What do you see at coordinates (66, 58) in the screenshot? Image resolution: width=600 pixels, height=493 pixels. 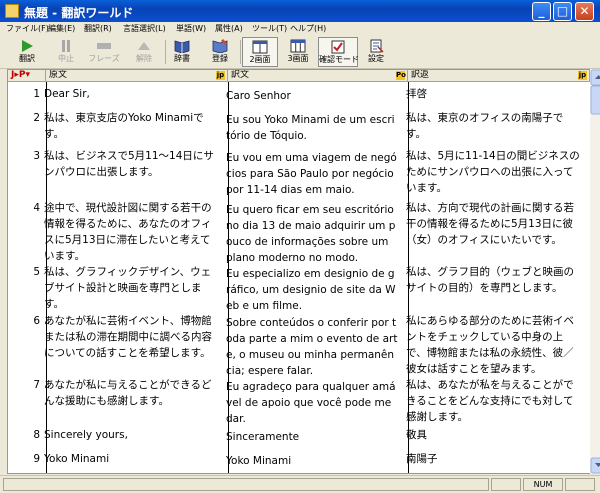 I see `stop-label: 中止` at bounding box center [66, 58].